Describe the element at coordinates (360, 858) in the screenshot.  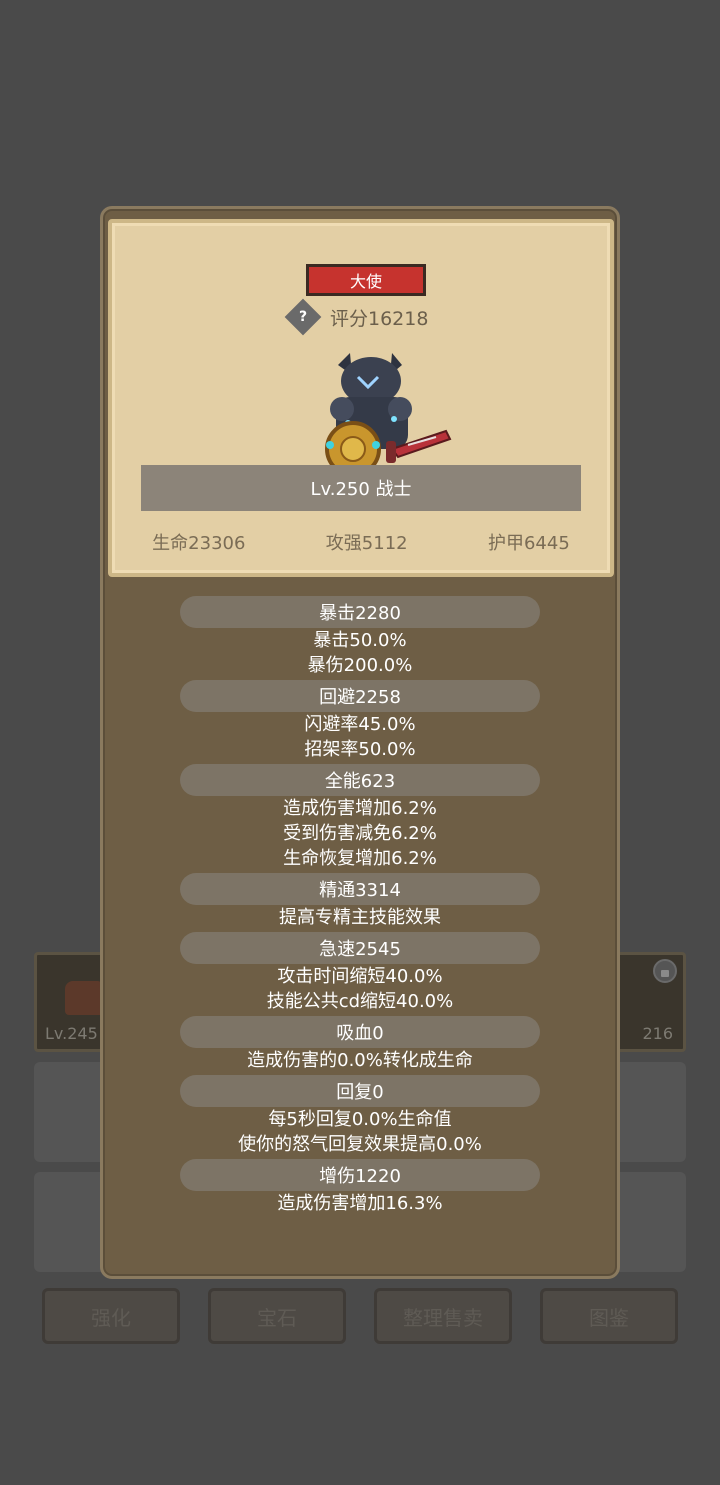
I see `attribute-line: 生命恢复增加6.2%` at that location.